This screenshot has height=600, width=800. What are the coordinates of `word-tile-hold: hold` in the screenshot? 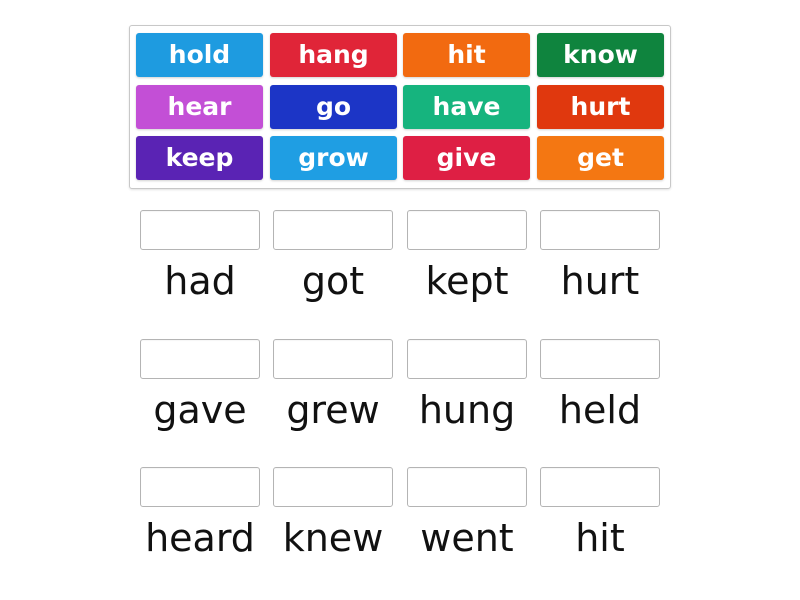 It's located at (199, 55).